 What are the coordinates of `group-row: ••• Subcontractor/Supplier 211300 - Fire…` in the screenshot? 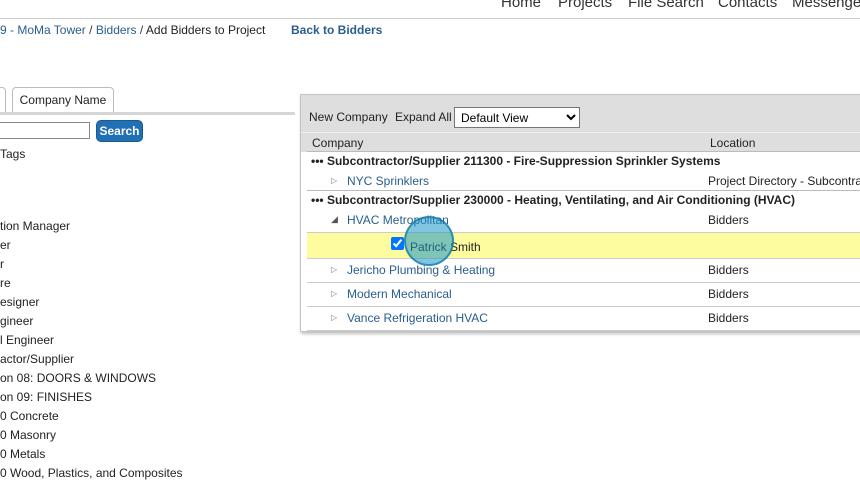 It's located at (583, 161).